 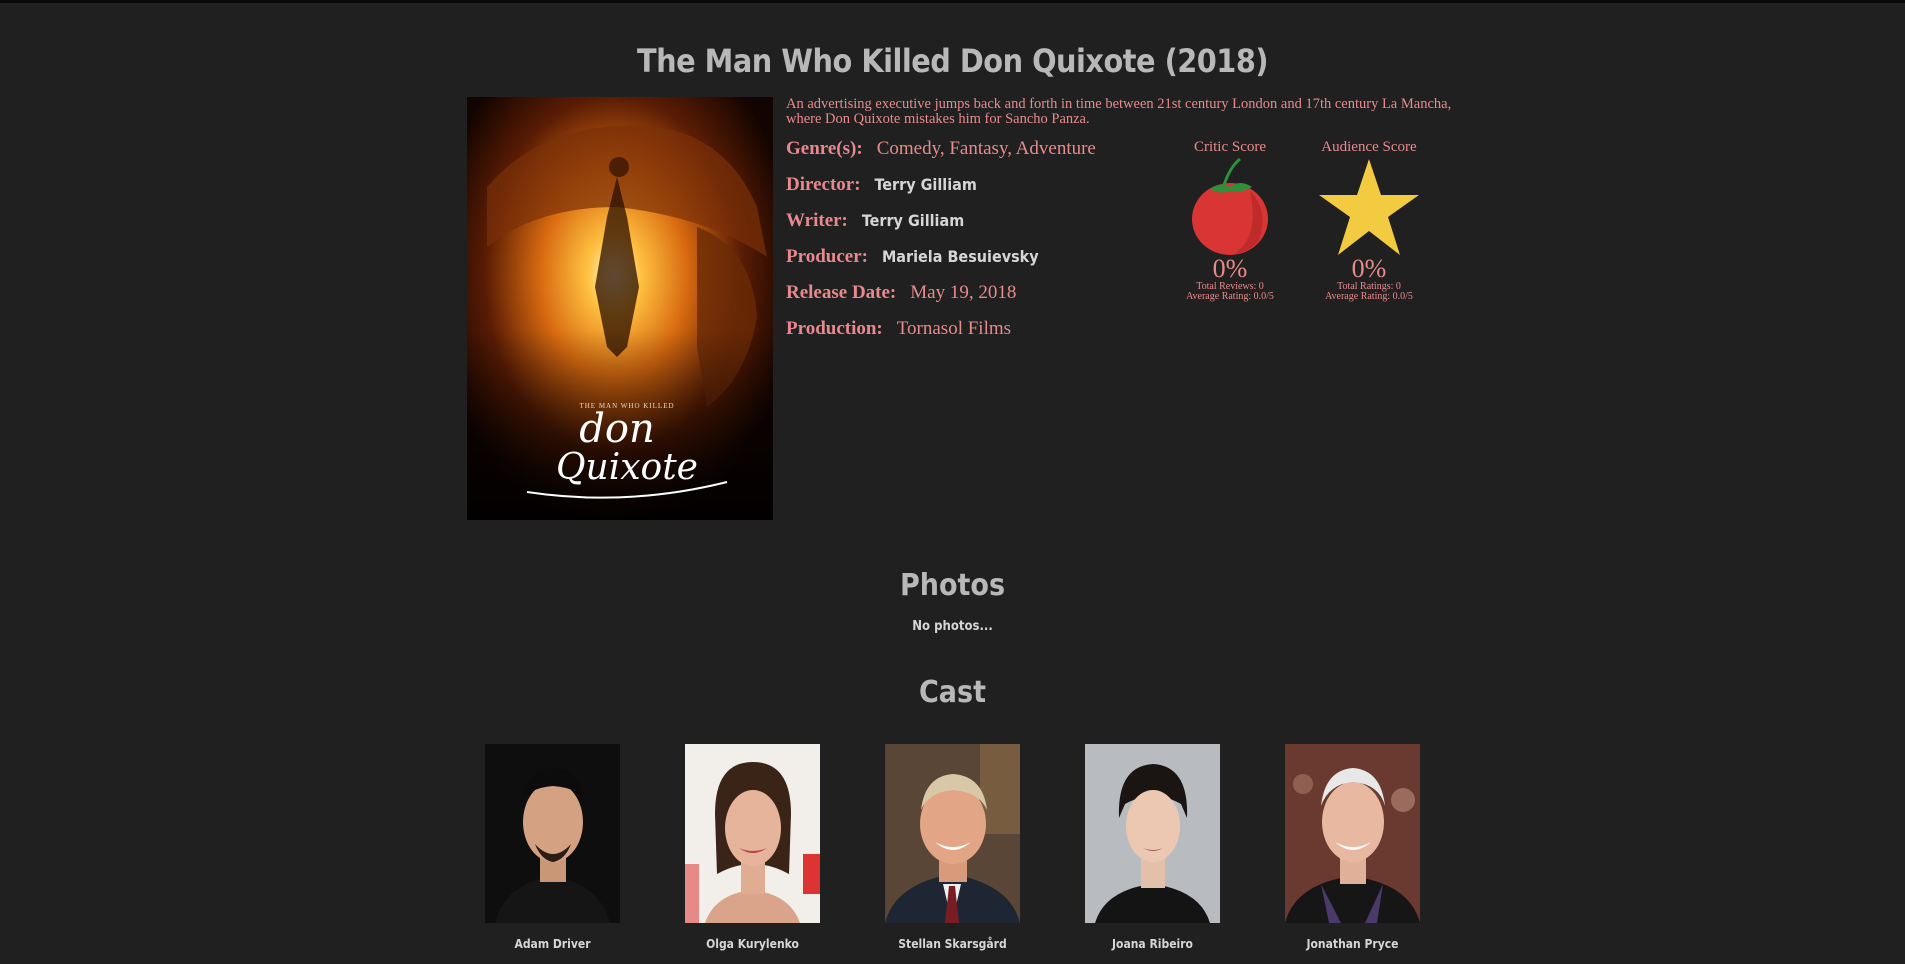 I want to click on cast-name: Jonathan Pryce, so click(x=1352, y=944).